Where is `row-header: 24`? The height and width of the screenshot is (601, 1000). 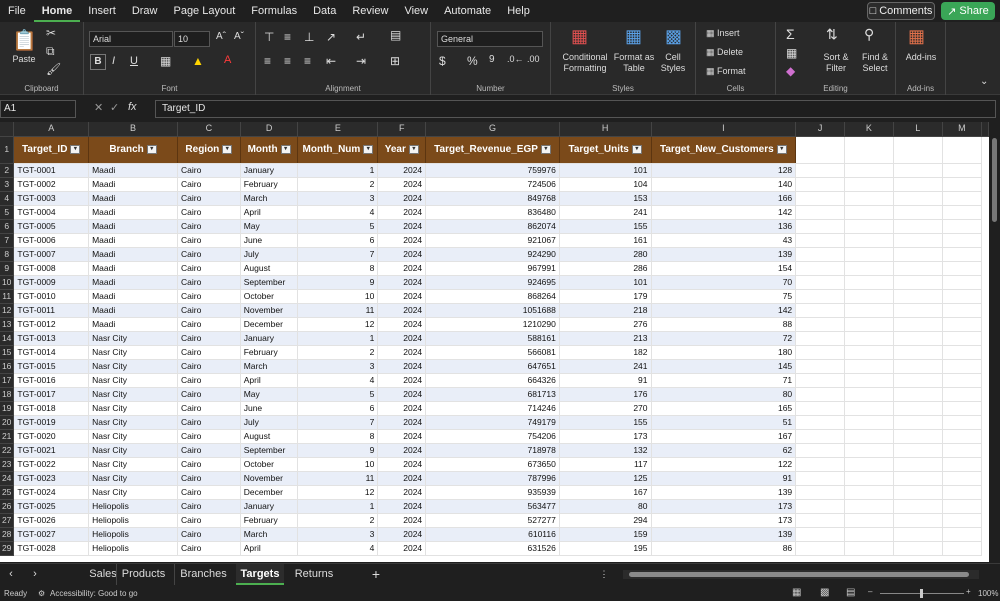
row-header: 24 is located at coordinates (7, 478).